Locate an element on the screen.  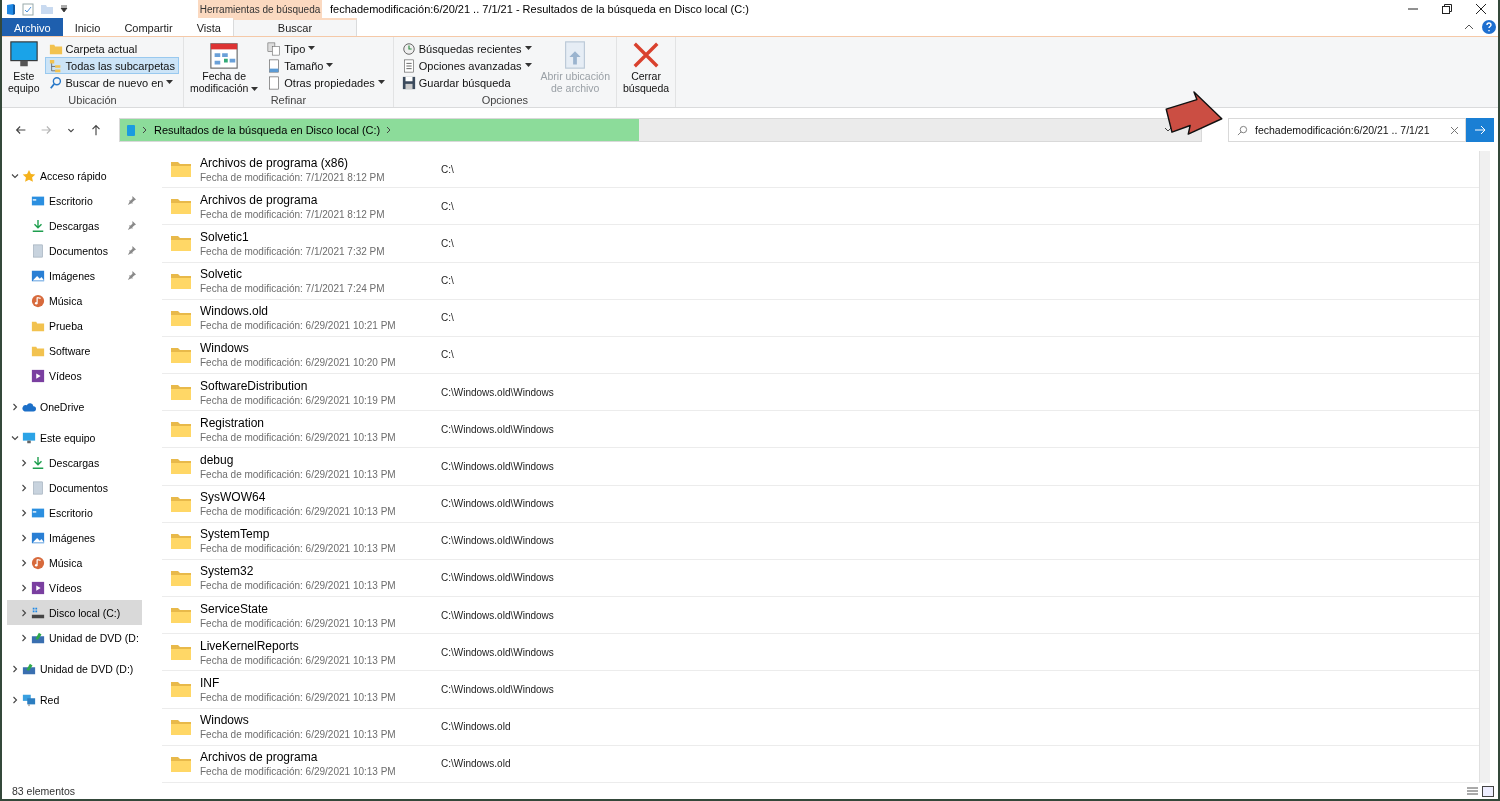
result-row: Windows Fecha de modificación: 6/29/2021 10:13 PM C:\Windows.old is located at coordinates (820, 727).